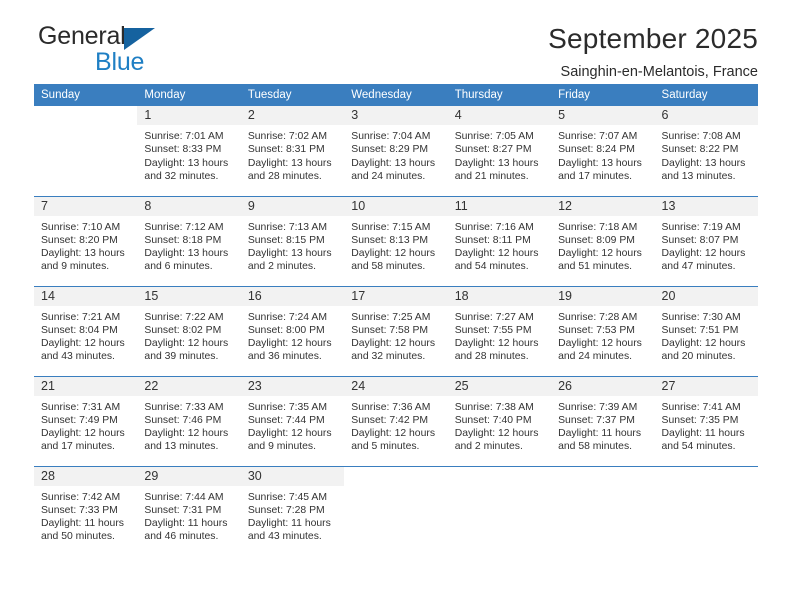  What do you see at coordinates (596, 330) in the screenshot?
I see `sunset-text: Sunset: 7:53 PM` at bounding box center [596, 330].